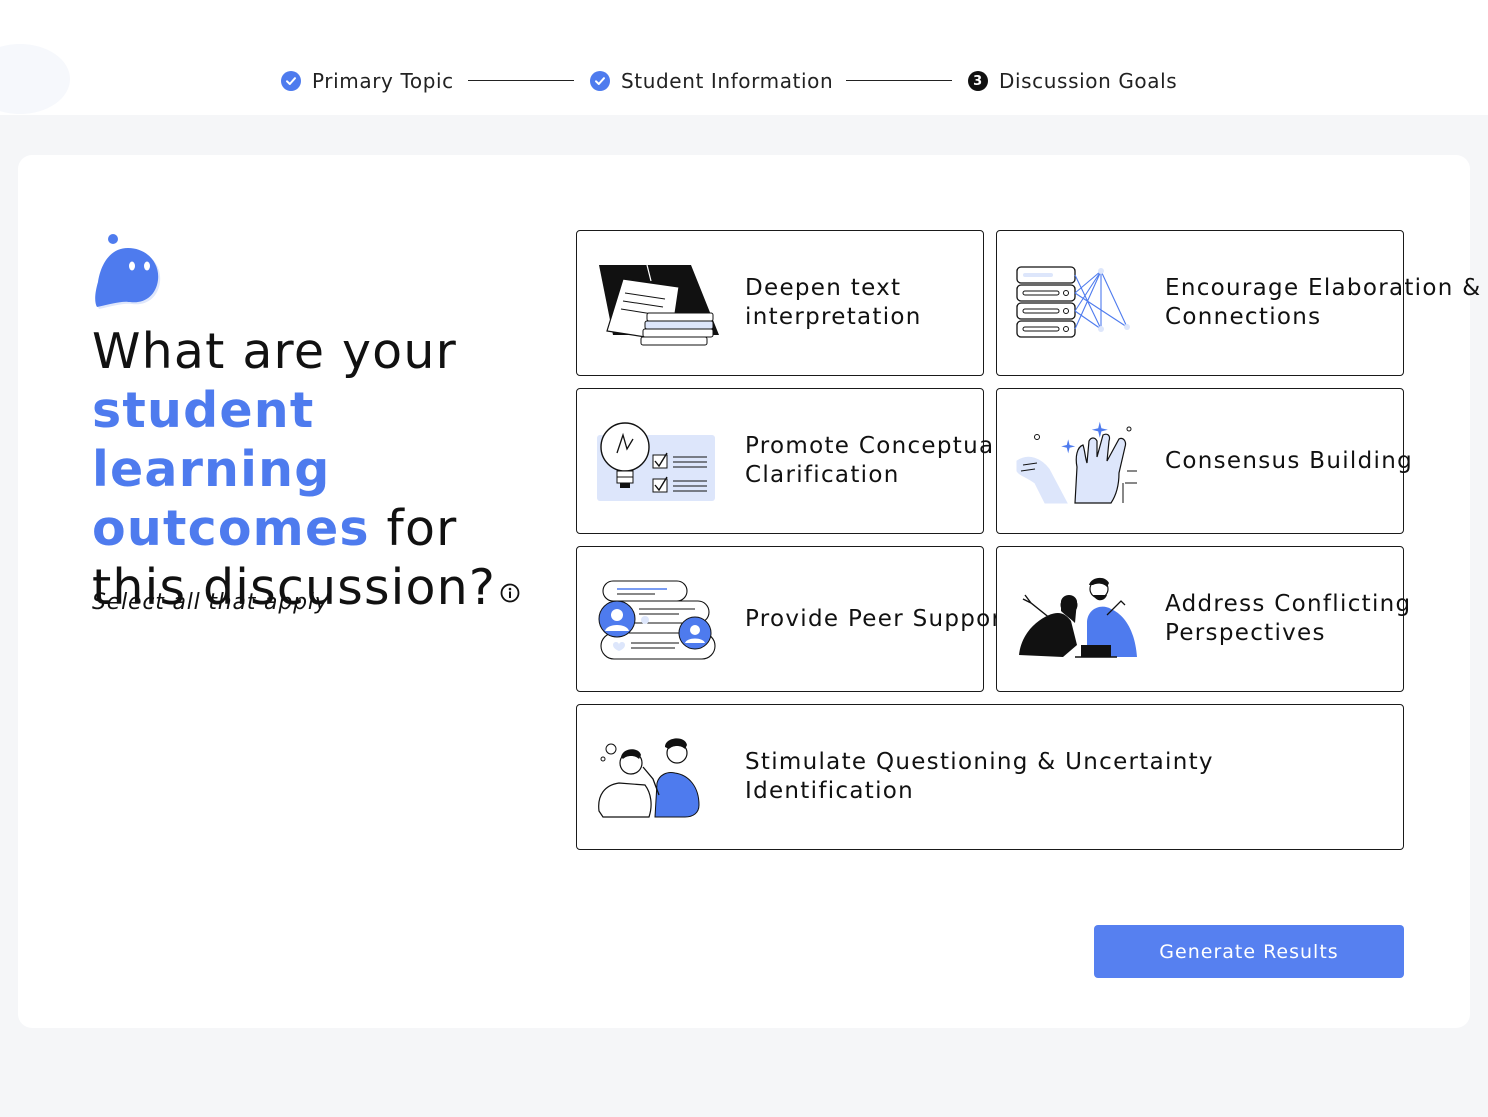  I want to click on heading-highlight: student learning outcomes, so click(231, 469).